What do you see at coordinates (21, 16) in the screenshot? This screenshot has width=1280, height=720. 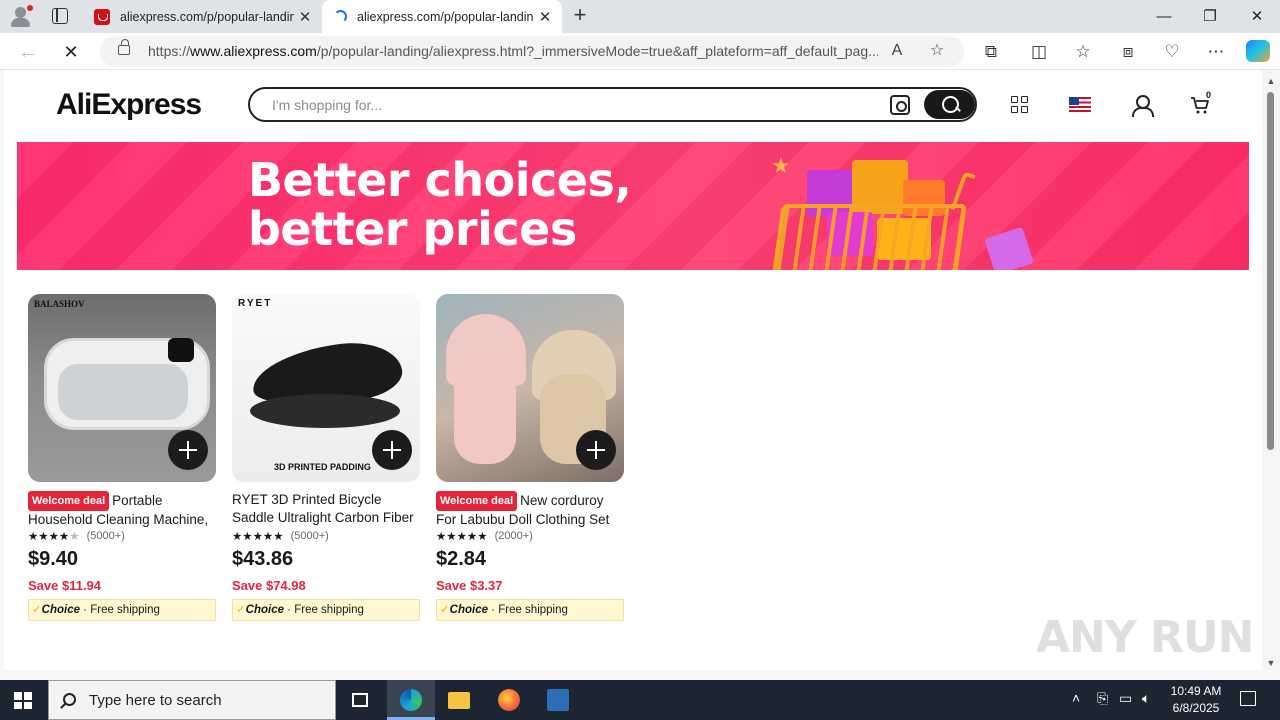 I see `profile-icon` at bounding box center [21, 16].